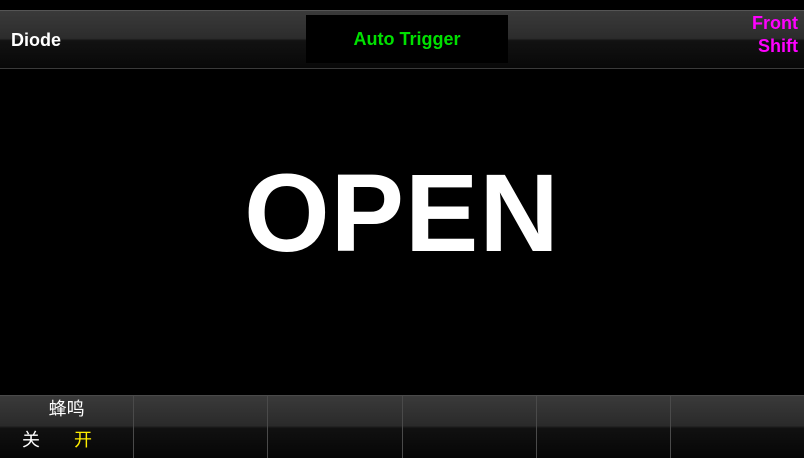  I want to click on trigger-status: Auto Trigger, so click(407, 39).